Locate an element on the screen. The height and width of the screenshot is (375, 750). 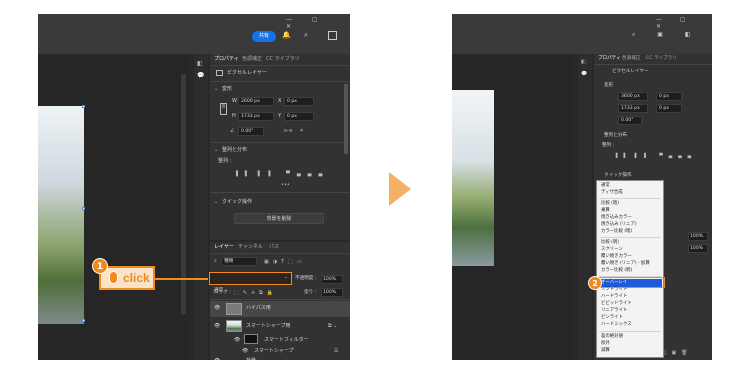
menu-item-lighter-color: カラー比較 (明) is located at coordinates (616, 270).